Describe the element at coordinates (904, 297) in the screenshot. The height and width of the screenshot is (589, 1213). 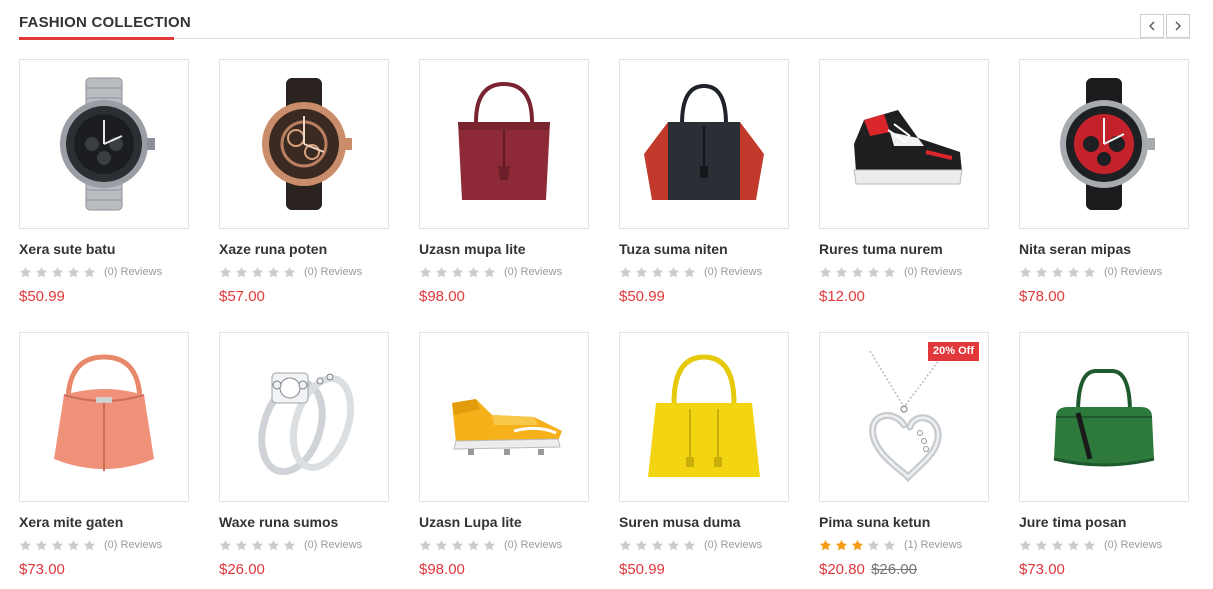
I see `product-price: $12.00` at that location.